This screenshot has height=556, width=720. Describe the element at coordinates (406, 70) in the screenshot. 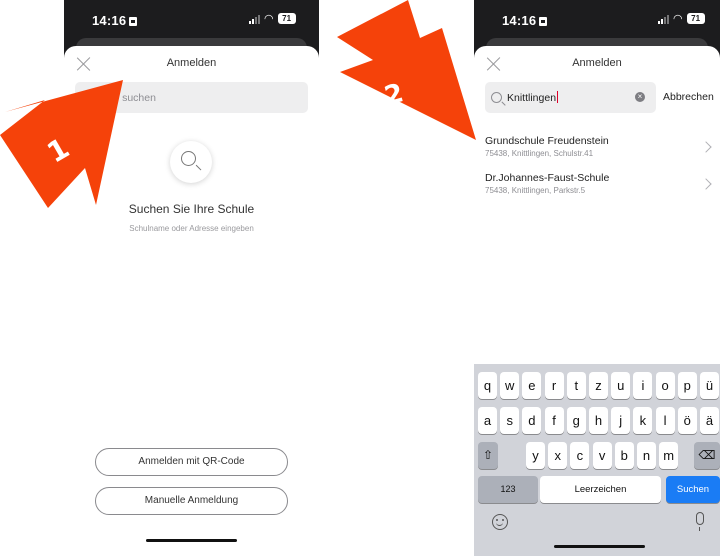

I see `arrow-2-shape` at that location.